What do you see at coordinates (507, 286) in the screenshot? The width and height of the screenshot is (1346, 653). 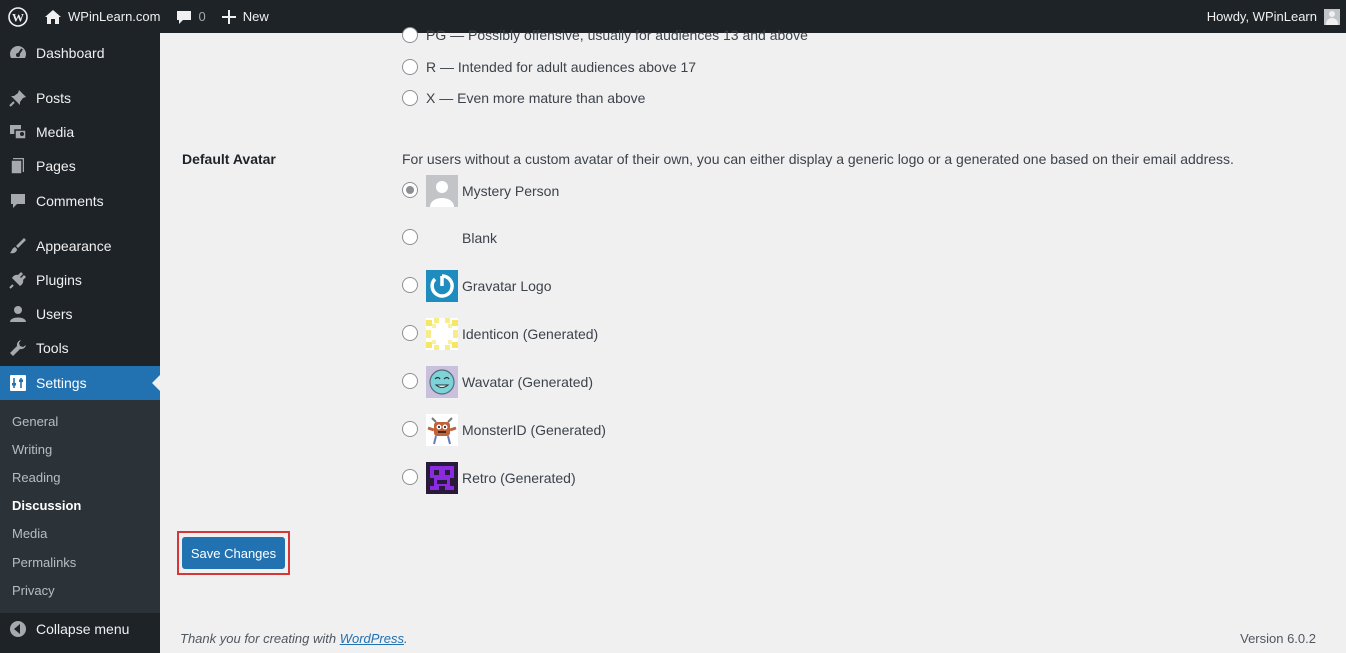 I see `avatar-gravatar-label: Gravatar Logo` at bounding box center [507, 286].